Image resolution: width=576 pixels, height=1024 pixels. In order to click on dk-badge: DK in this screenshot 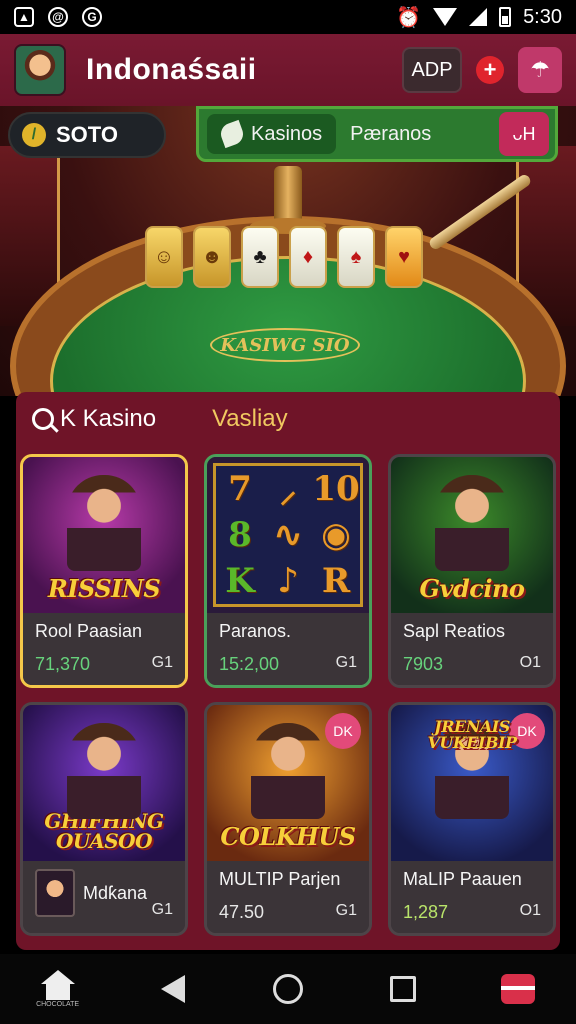, I will do `click(343, 731)`.